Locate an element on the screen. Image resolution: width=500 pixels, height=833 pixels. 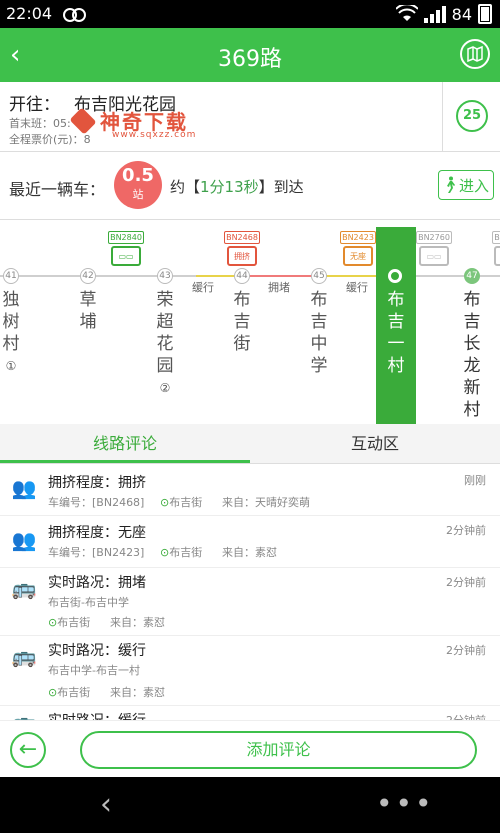
list-item: 🚌 实时路况：拥堵 布吉街-布吉中学 ⊙布吉街 来自：素怼 2分钟前 is located at coordinates (250, 602).